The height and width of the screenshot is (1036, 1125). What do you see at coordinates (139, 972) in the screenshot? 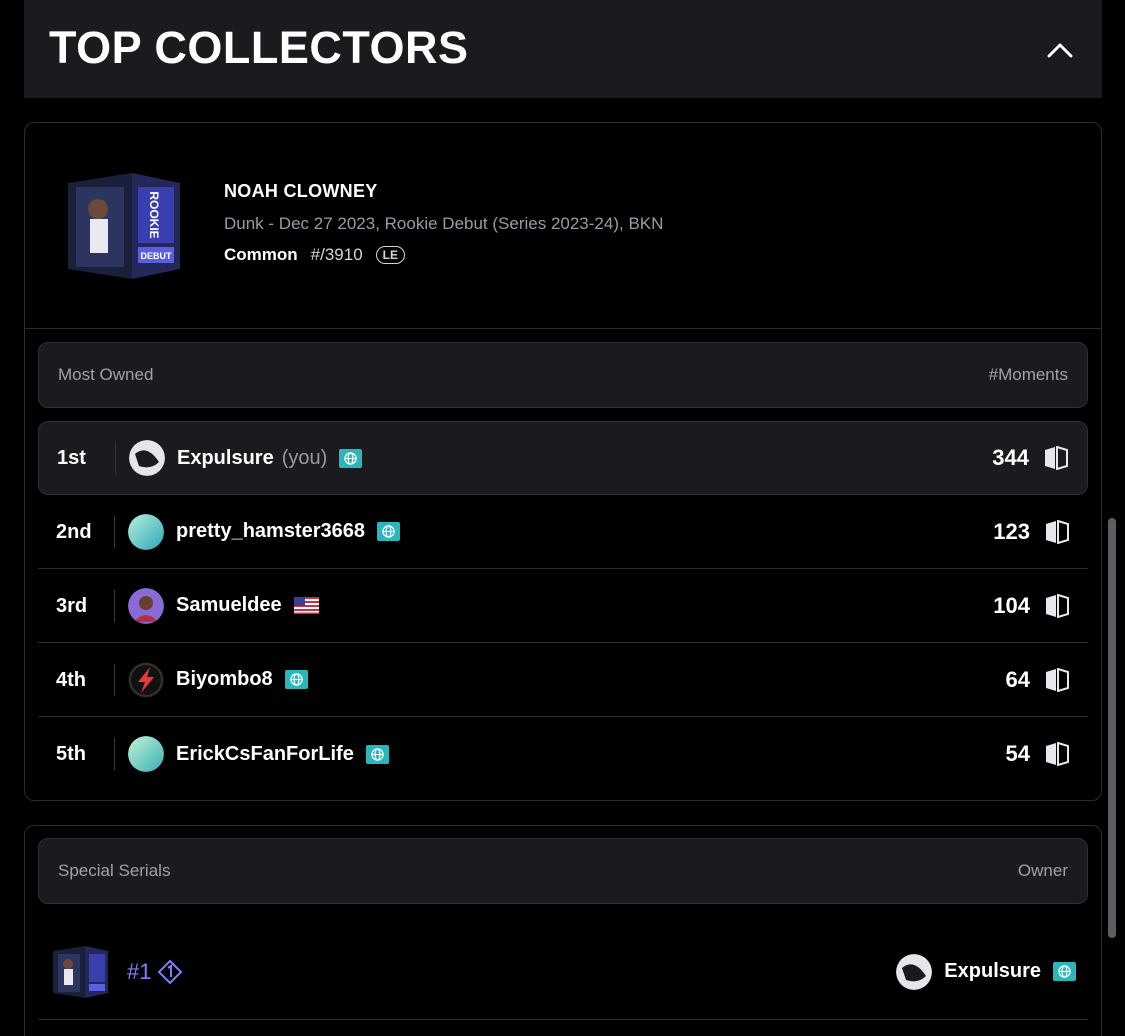
I see `serial-number: #1` at bounding box center [139, 972].